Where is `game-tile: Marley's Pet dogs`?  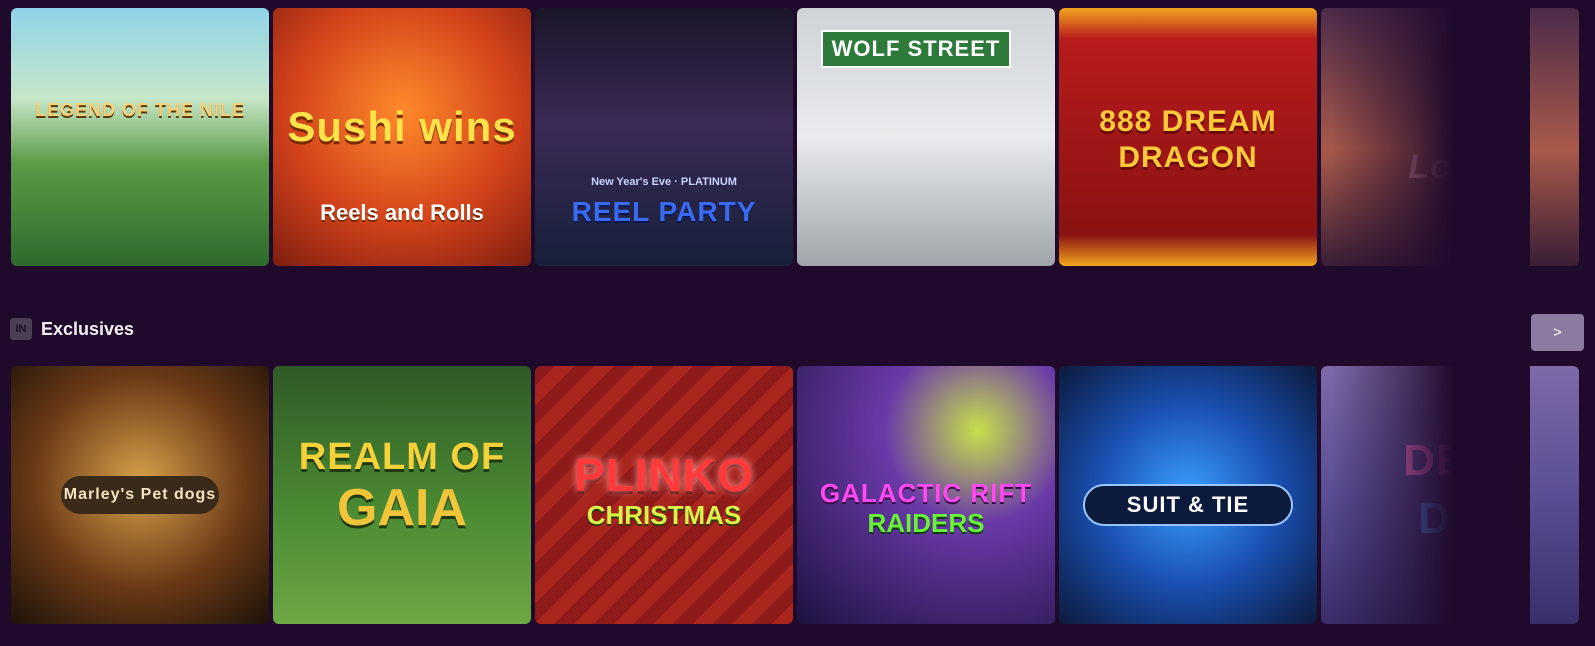 game-tile: Marley's Pet dogs is located at coordinates (140, 495).